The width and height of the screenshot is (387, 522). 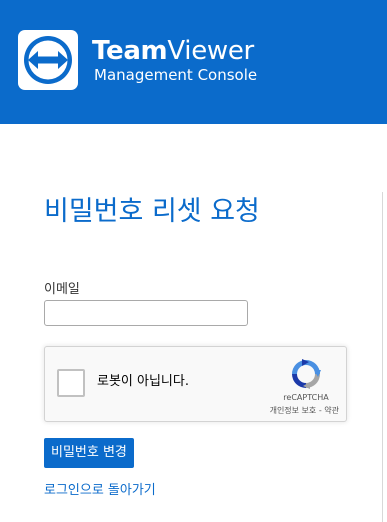 I want to click on recaptcha-brand: reCAPTCHA, so click(x=306, y=397).